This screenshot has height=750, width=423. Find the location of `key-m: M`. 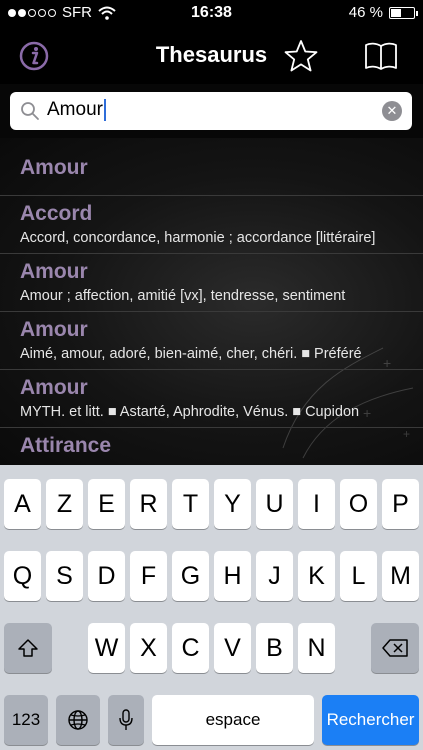

key-m: M is located at coordinates (400, 576).